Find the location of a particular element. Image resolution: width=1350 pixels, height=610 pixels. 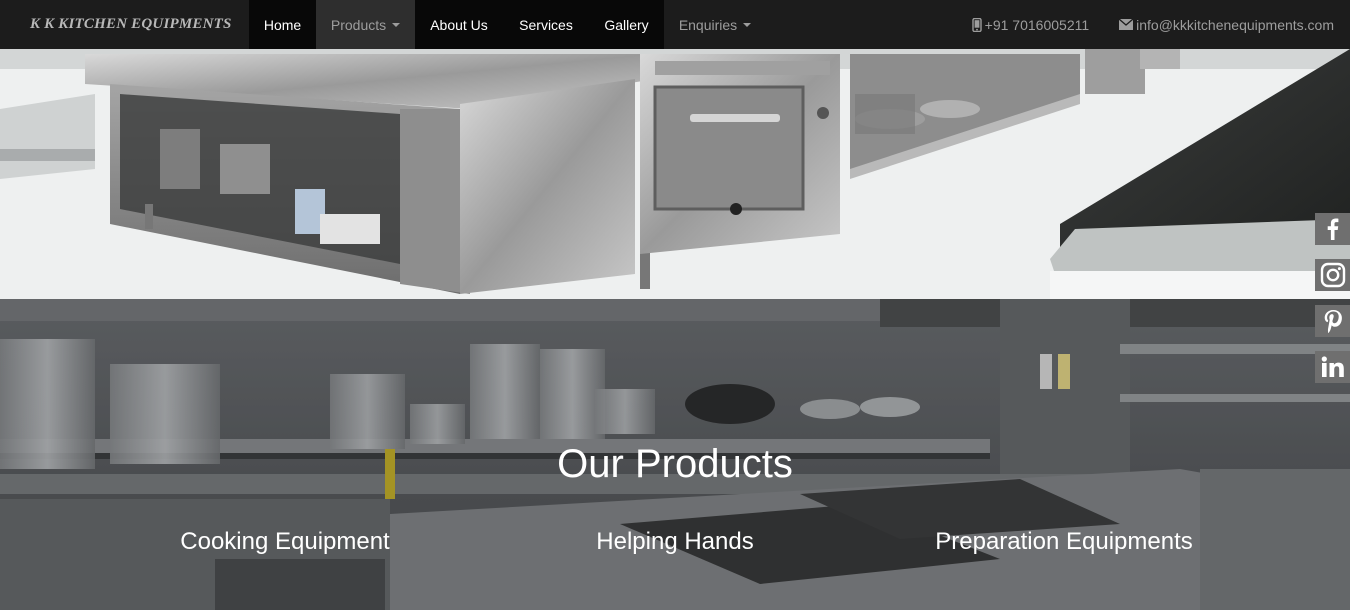

email-contact: info@kkkitchenequipments.com is located at coordinates (1226, 25).